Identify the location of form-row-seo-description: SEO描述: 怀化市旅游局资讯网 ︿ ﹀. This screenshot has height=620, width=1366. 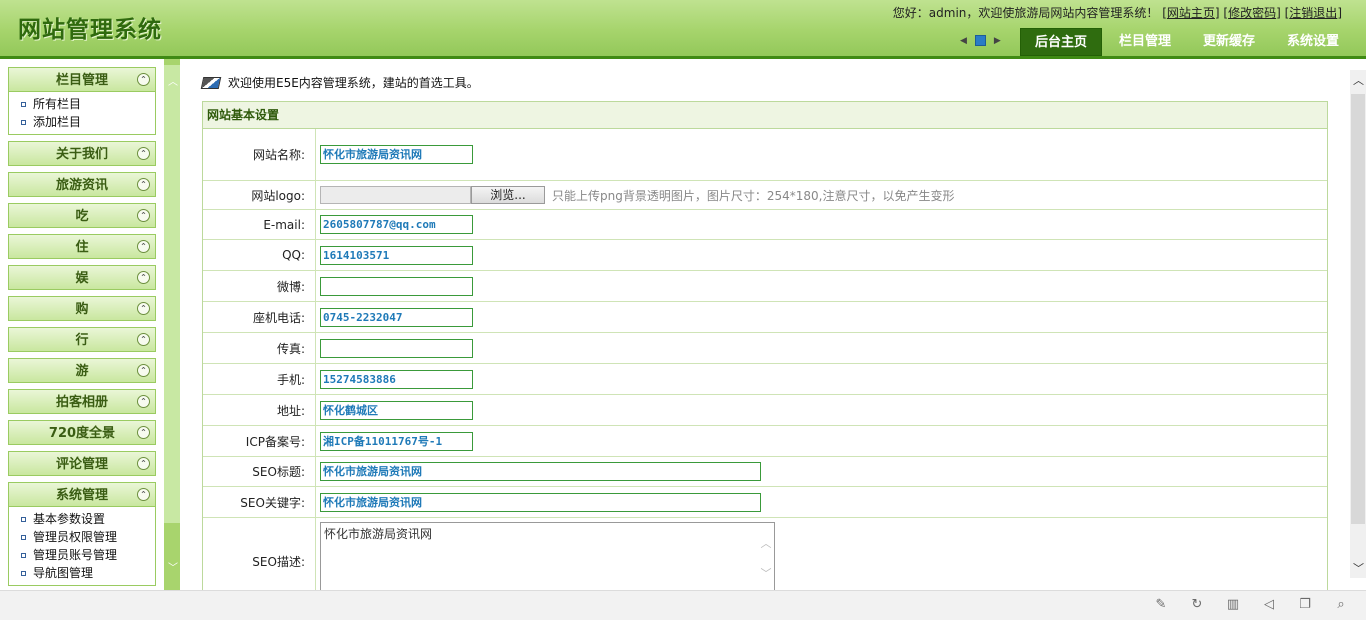
(765, 554).